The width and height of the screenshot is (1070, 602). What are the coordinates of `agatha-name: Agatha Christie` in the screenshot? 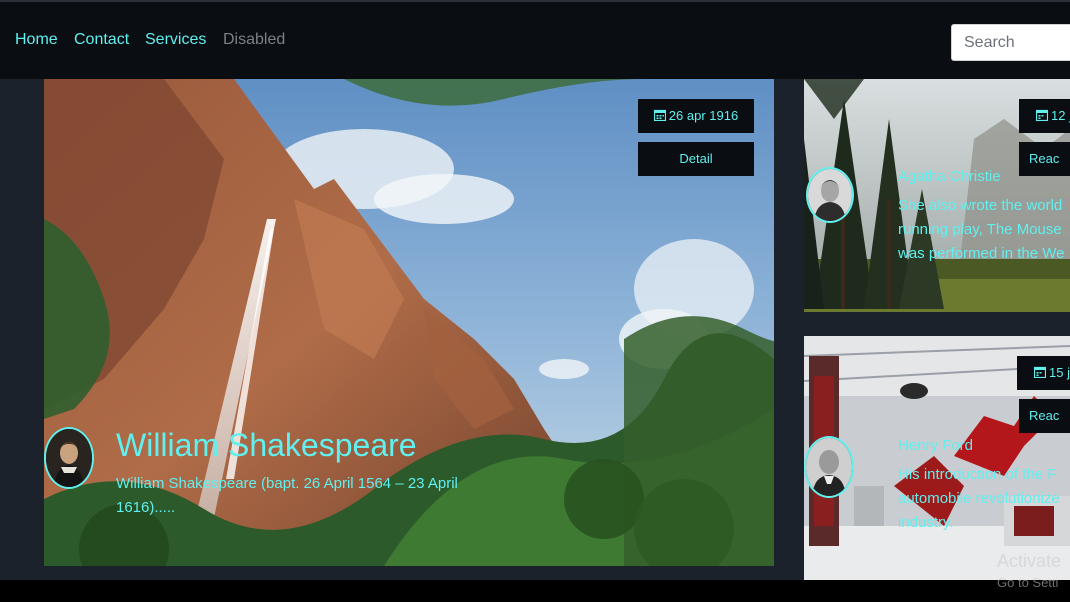 It's located at (949, 176).